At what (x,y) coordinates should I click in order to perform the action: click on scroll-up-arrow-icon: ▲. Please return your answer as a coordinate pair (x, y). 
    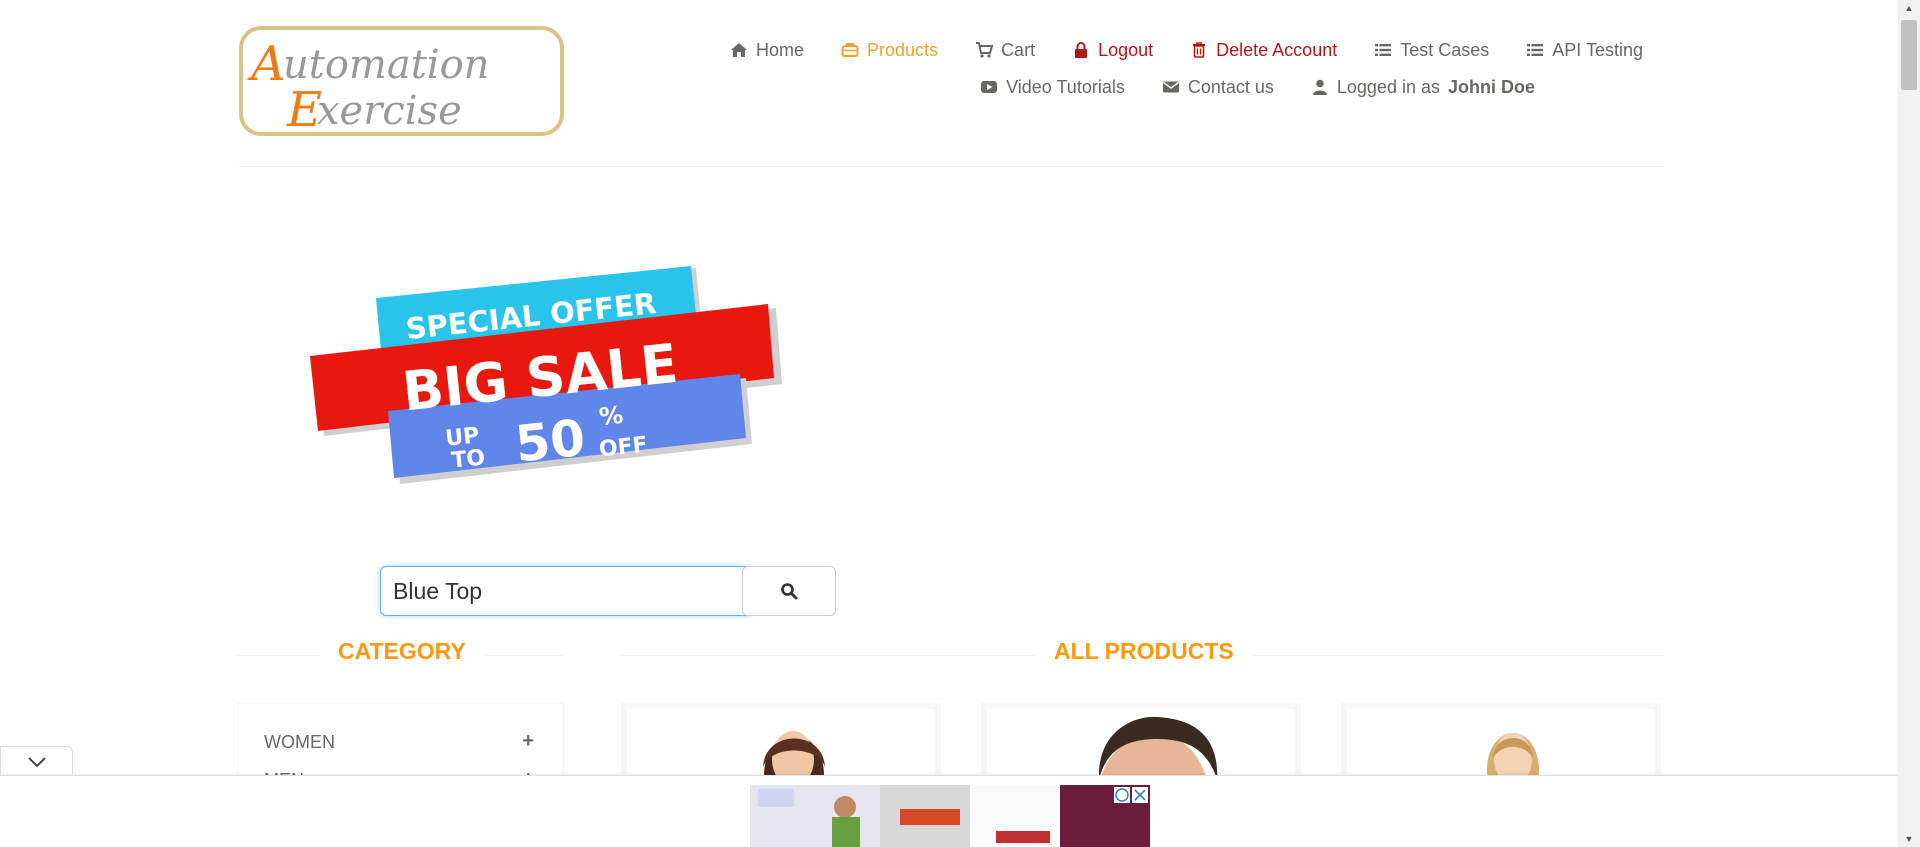
    Looking at the image, I should click on (1909, 8).